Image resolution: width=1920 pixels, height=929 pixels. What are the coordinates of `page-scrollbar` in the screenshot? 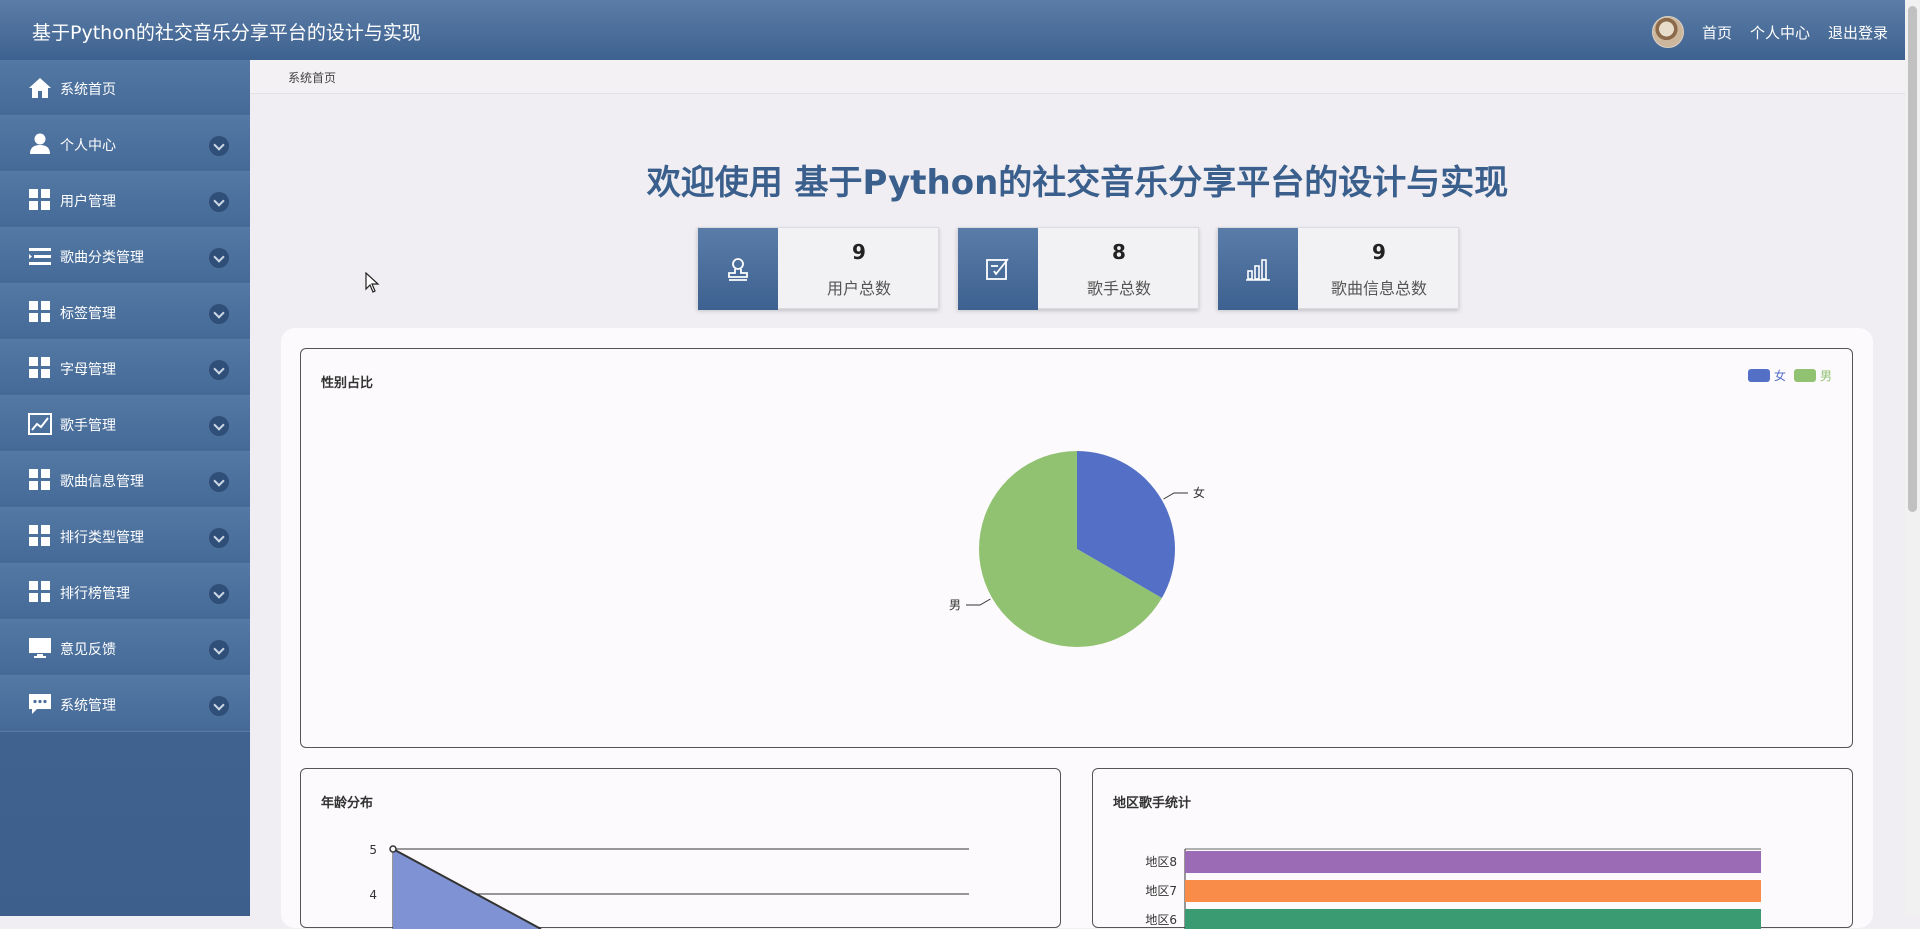 It's located at (1912, 458).